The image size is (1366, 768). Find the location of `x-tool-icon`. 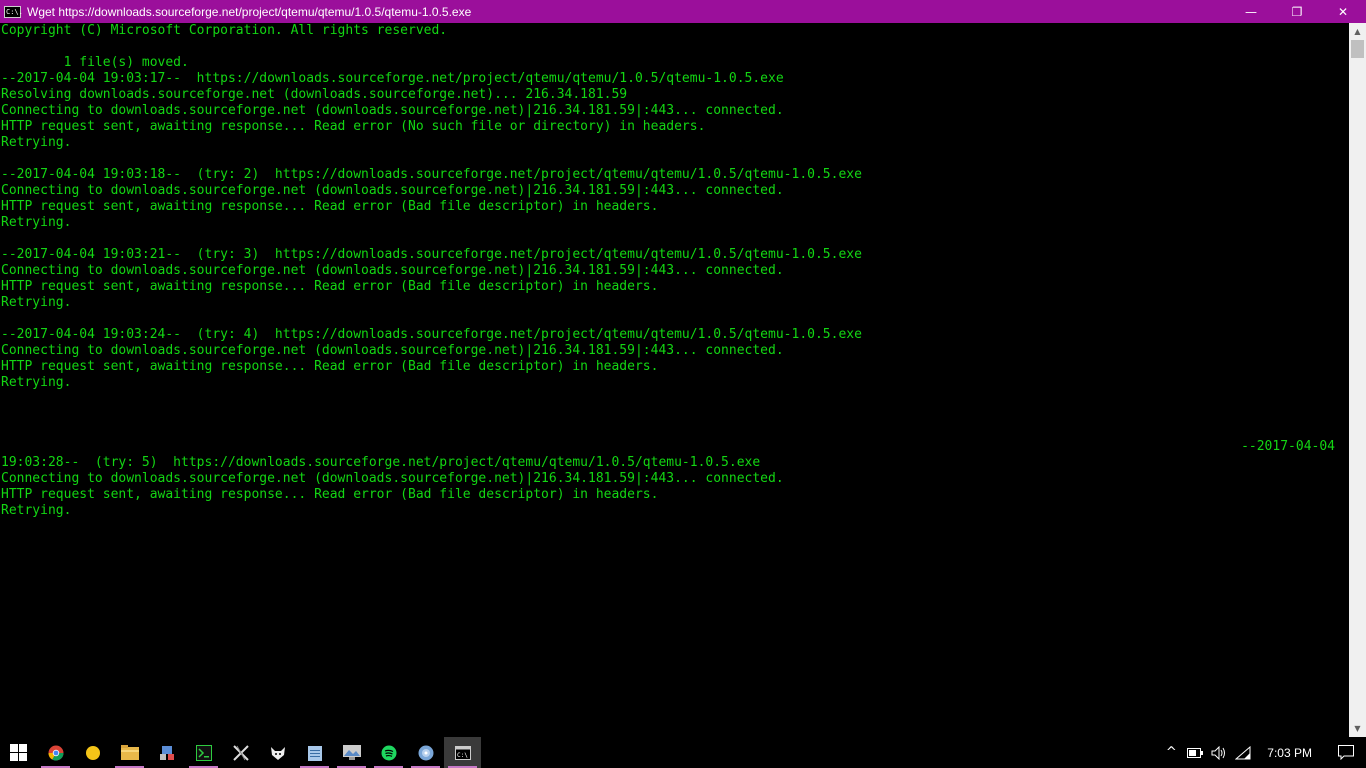

x-tool-icon is located at coordinates (240, 752).